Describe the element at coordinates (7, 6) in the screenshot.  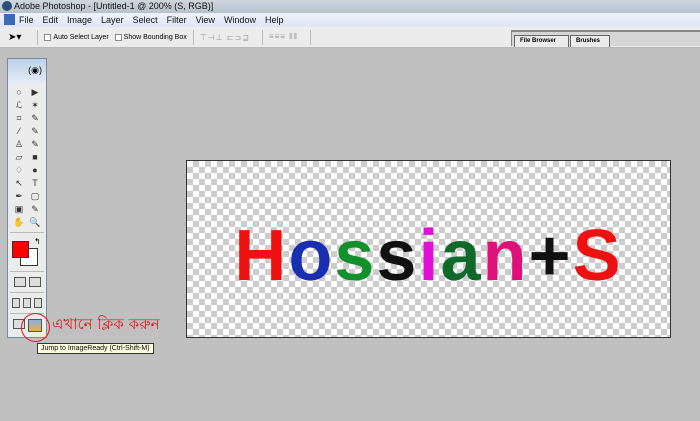
I see `photoshop-icon` at that location.